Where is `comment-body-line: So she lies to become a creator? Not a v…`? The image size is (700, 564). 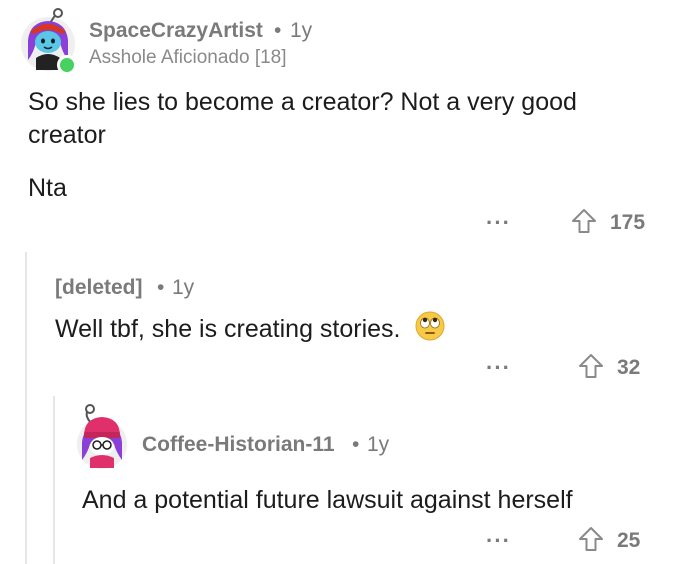
comment-body-line: So she lies to become a creator? Not a v… is located at coordinates (302, 102).